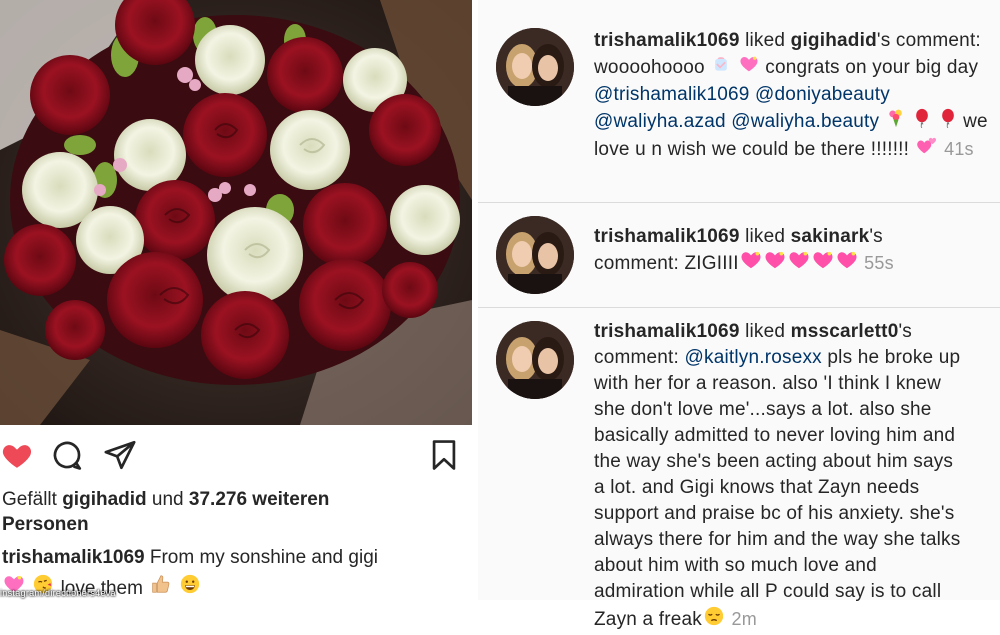 This screenshot has height=635, width=1000. I want to click on bouquet-emoji, so click(896, 122).